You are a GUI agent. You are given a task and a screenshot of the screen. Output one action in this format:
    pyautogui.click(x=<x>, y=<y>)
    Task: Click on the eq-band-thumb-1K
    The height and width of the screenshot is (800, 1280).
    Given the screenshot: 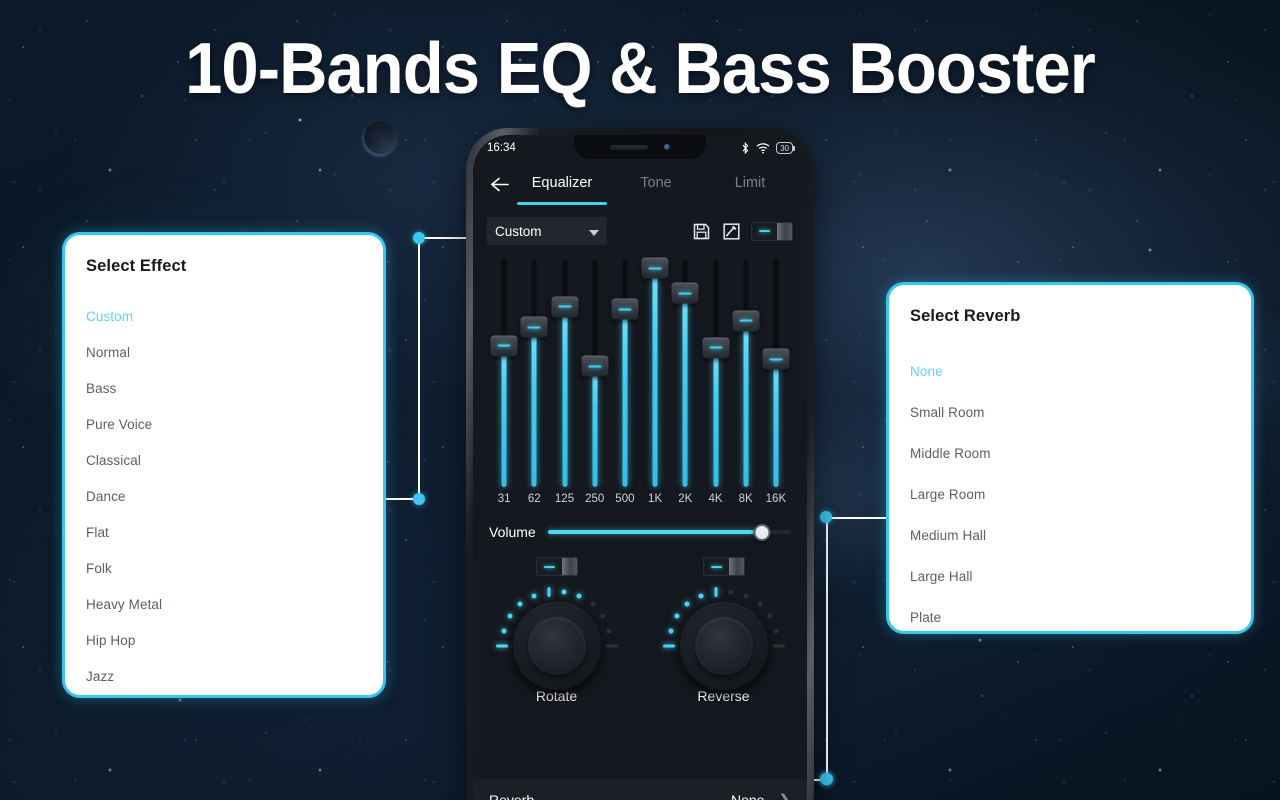 What is the action you would take?
    pyautogui.click(x=655, y=268)
    